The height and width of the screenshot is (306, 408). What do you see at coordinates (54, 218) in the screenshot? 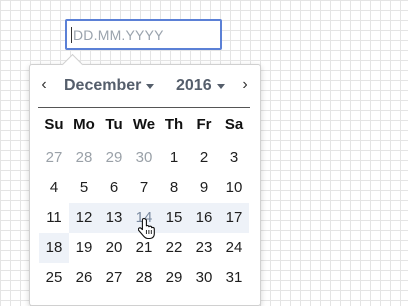
I see `day-cell: 11` at bounding box center [54, 218].